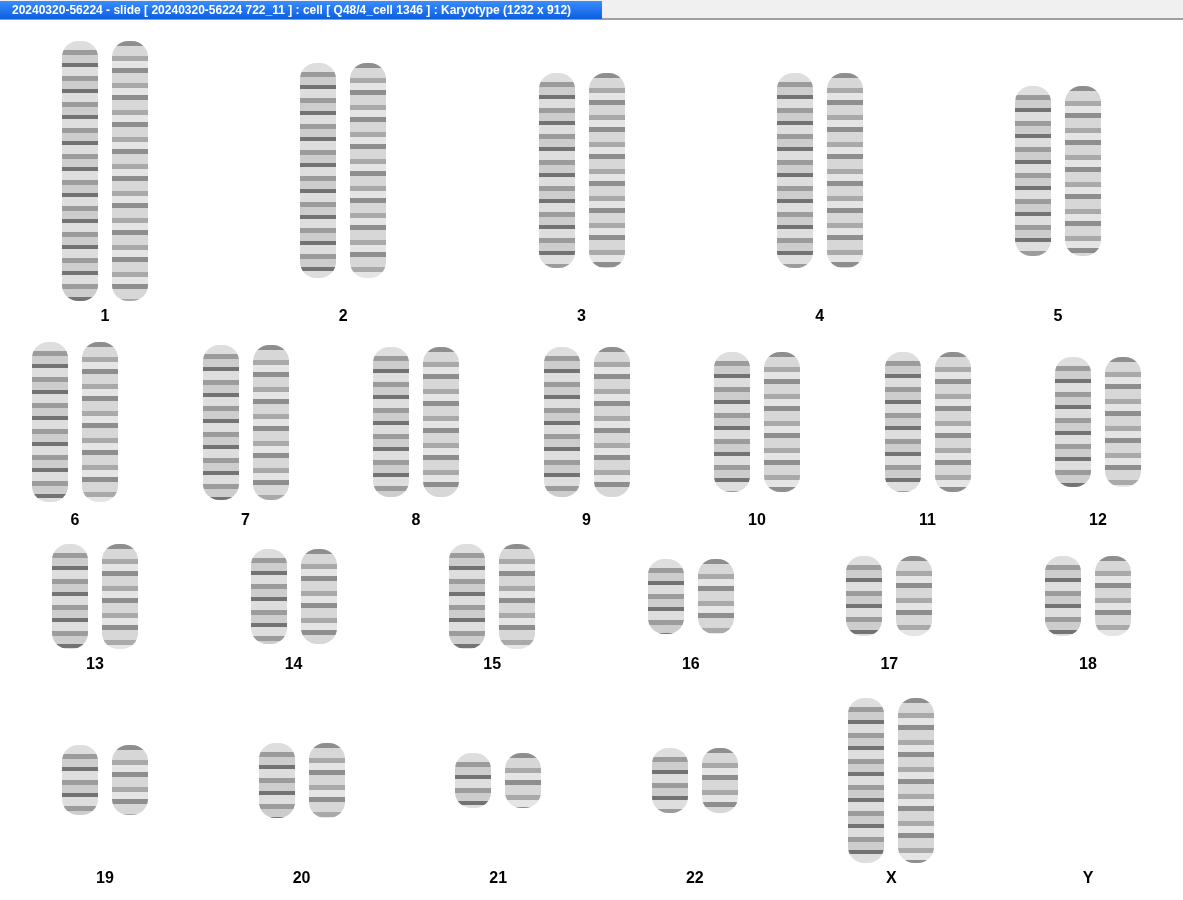 This screenshot has width=1183, height=900. I want to click on chromosome-label: 20, so click(301, 878).